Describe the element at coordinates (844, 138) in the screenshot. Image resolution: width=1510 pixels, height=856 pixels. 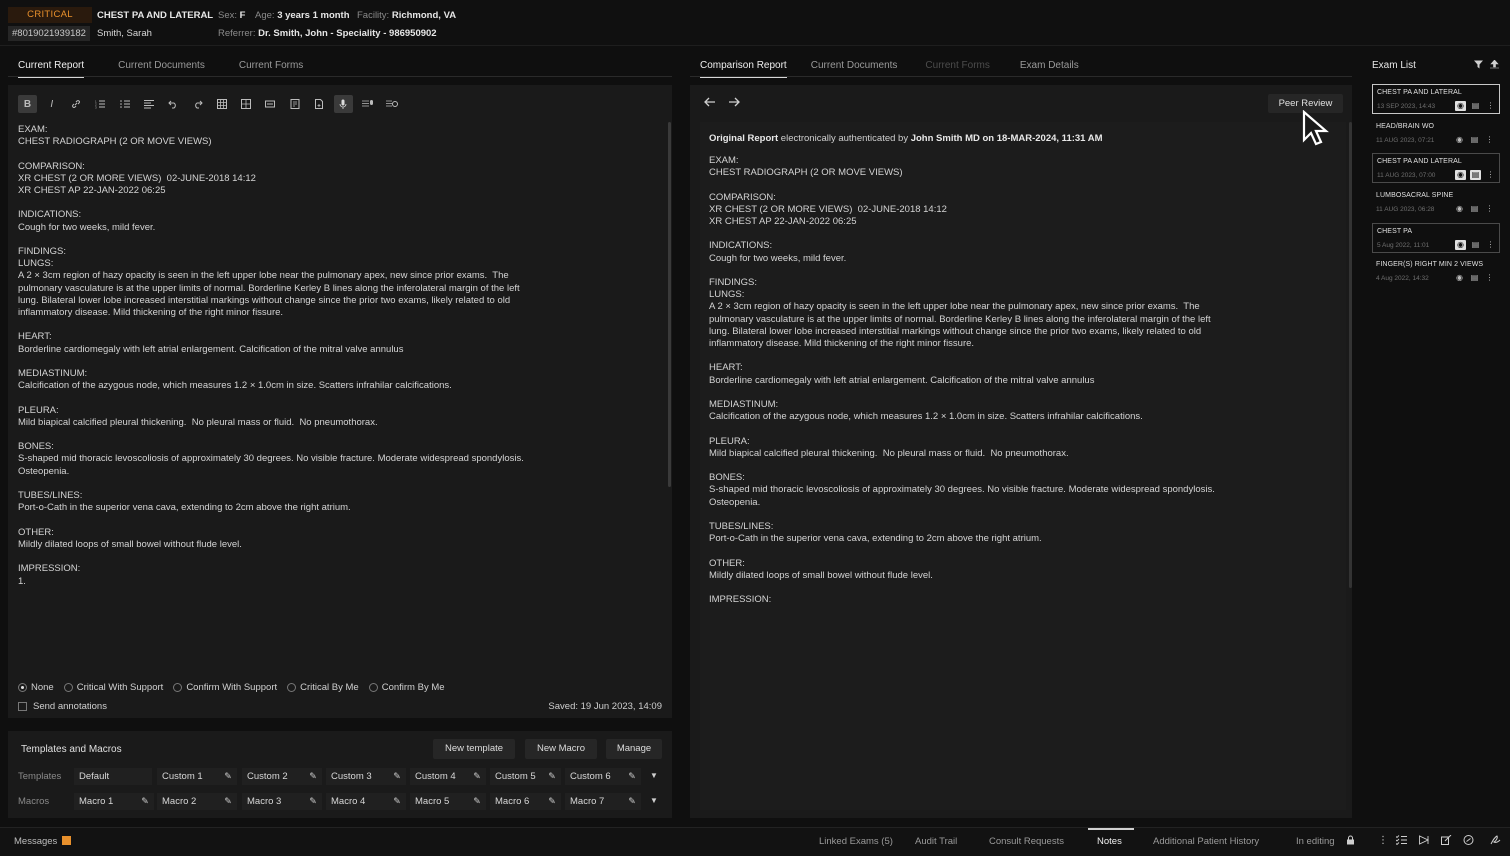
I see `auth-middle: electronically authenticated by` at that location.